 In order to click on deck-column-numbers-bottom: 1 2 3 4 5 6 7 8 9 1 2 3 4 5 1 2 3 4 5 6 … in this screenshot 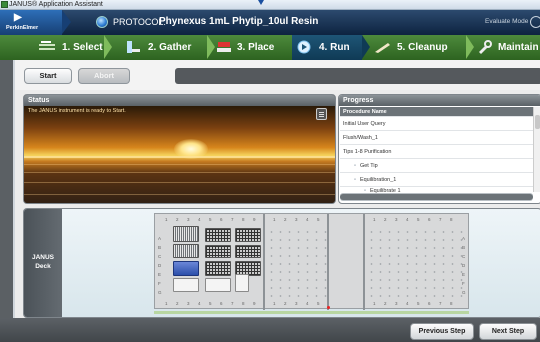, I will do `click(312, 304)`.